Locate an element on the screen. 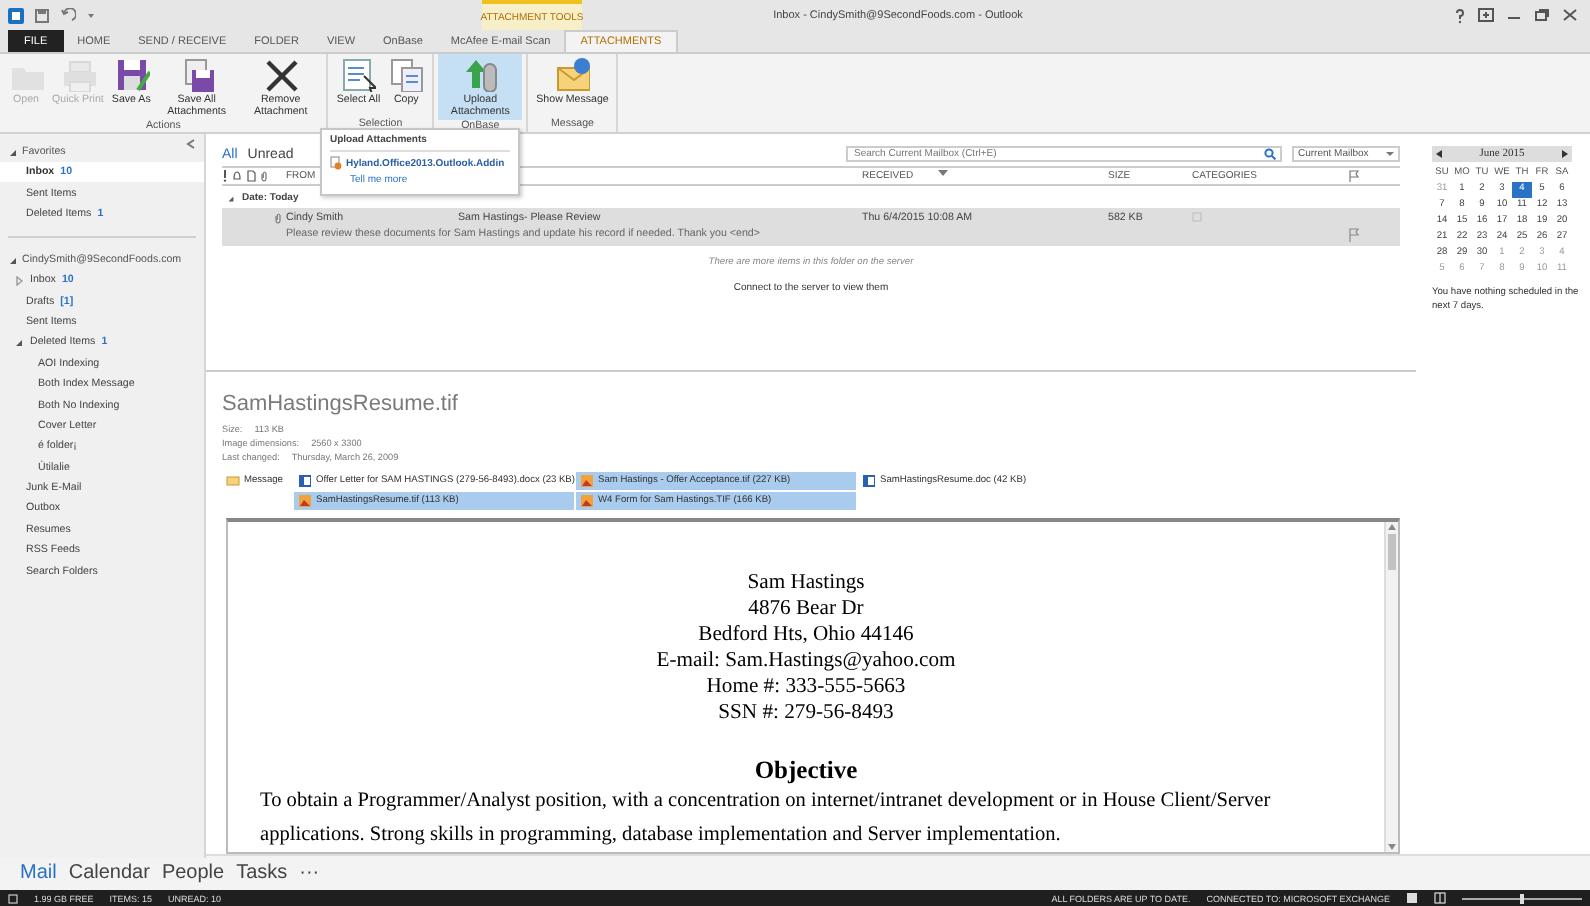  restore-icon is located at coordinates (1542, 15).